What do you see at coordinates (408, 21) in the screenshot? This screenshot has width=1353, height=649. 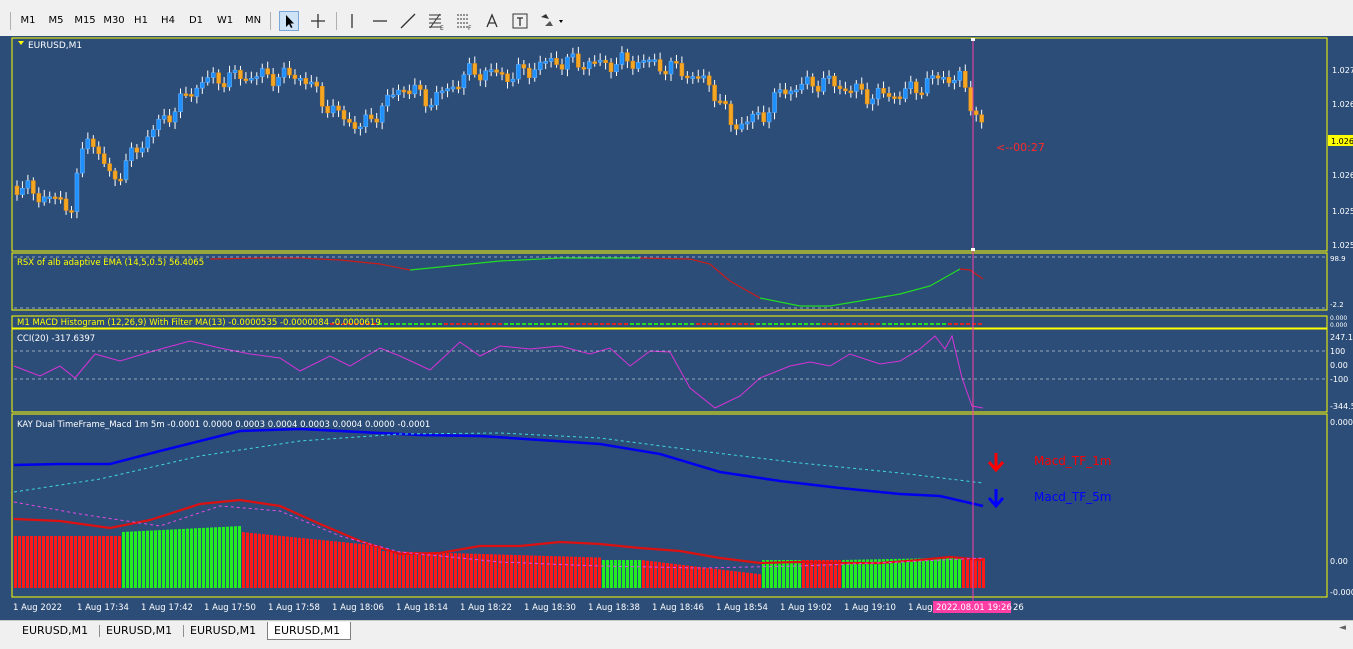 I see `trendline-icon` at bounding box center [408, 21].